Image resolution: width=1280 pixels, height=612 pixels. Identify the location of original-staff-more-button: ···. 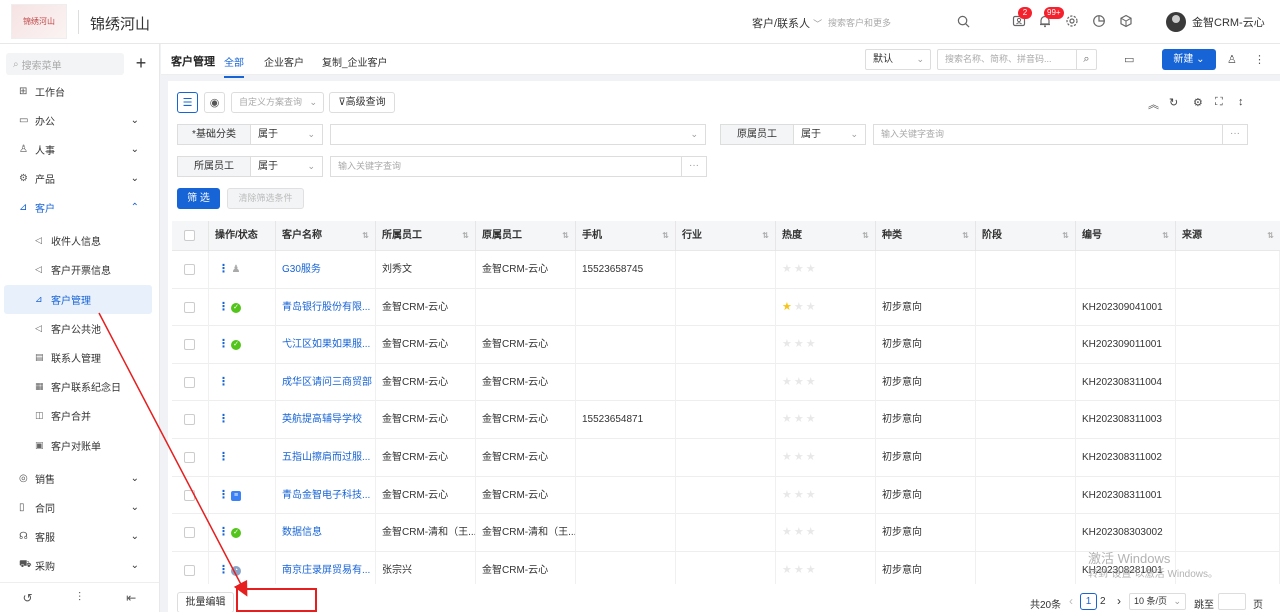
(1235, 134).